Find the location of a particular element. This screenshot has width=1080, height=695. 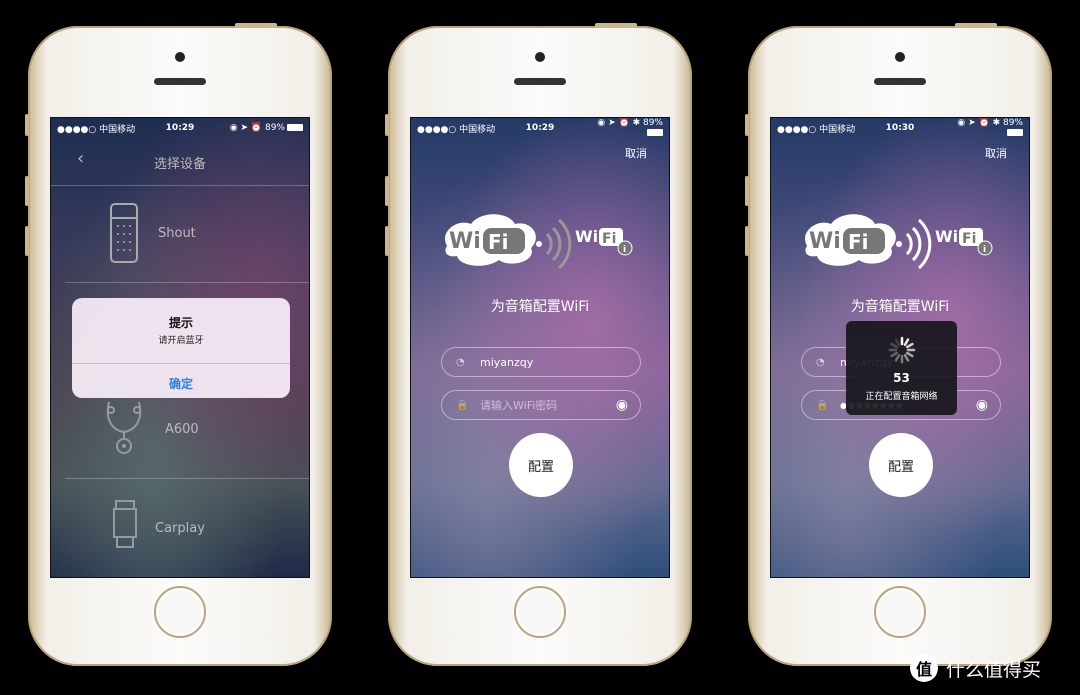

bluetooth-alert-dialog: 提示 请开启蓝牙 确定 is located at coordinates (181, 348).